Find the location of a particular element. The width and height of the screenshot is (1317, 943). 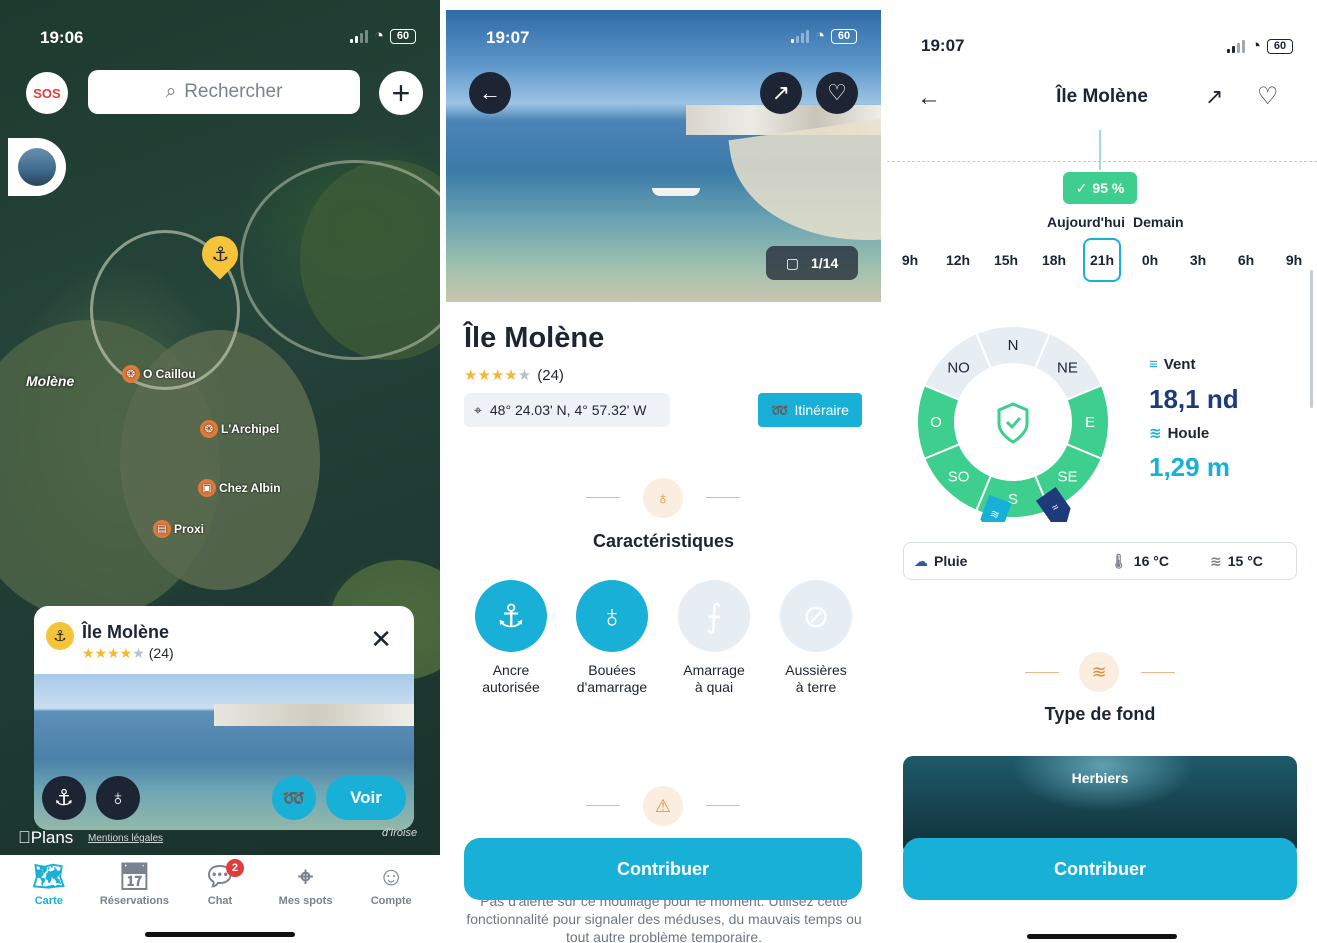

itinerary-button: ➿ Itinéraire is located at coordinates (810, 410).